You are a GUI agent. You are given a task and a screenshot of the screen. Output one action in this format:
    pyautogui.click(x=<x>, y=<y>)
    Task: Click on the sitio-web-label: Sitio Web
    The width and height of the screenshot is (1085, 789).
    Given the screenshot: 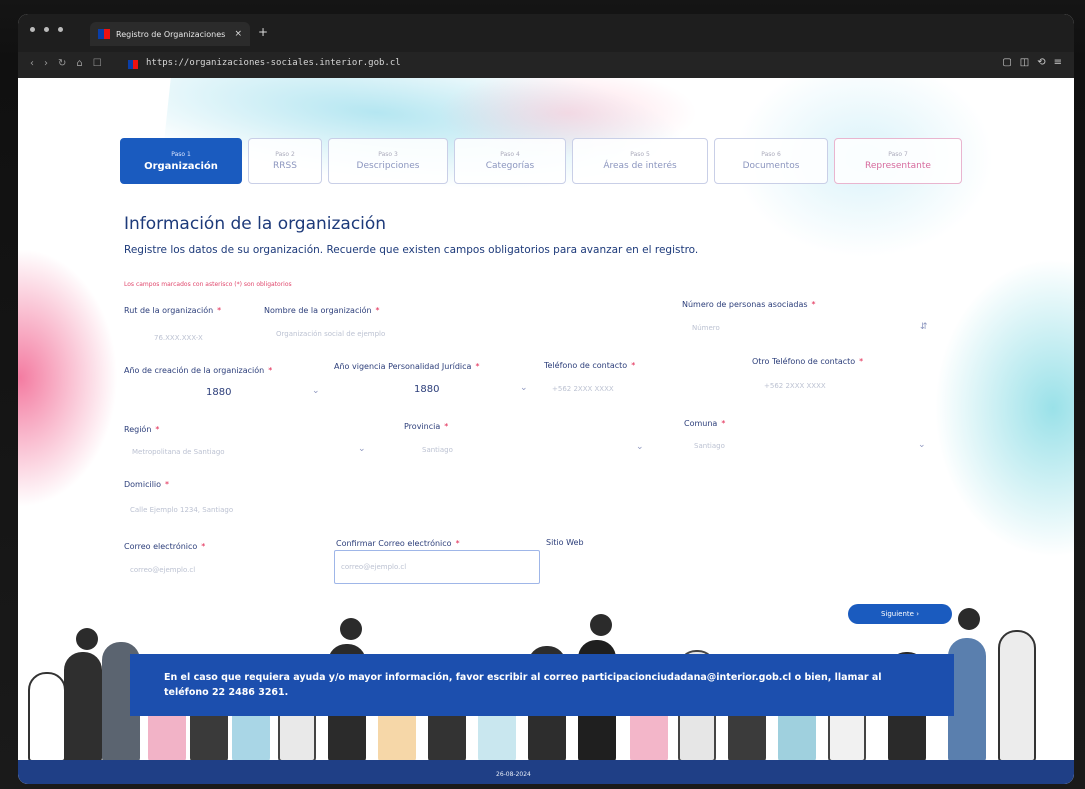 What is the action you would take?
    pyautogui.click(x=565, y=542)
    